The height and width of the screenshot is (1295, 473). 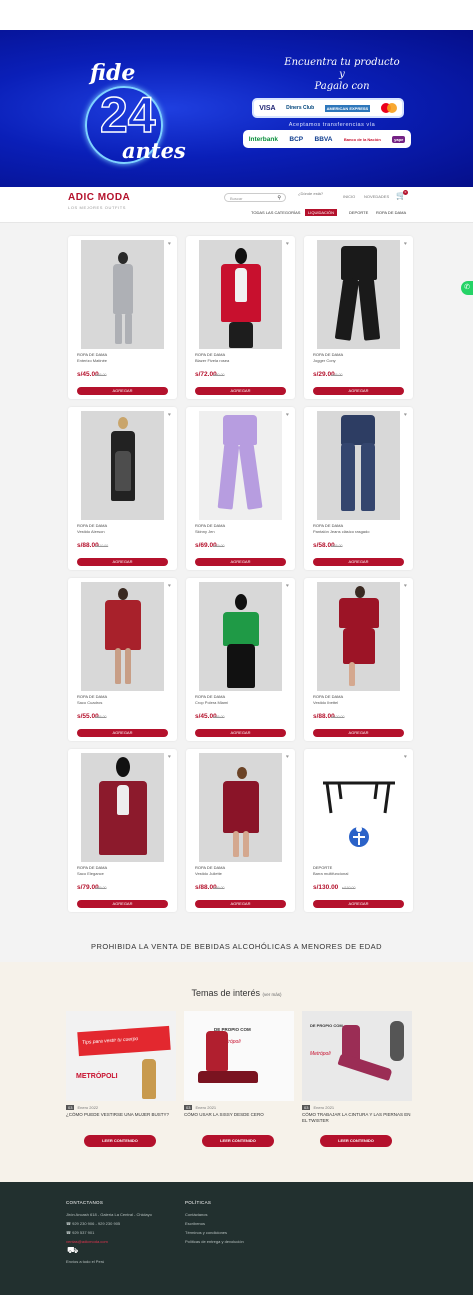 What do you see at coordinates (121, 1115) in the screenshot?
I see `blog-post-title: ¿CÓMO PUEDE VESTIRSE UNA MUJER BUSTY?` at bounding box center [121, 1115].